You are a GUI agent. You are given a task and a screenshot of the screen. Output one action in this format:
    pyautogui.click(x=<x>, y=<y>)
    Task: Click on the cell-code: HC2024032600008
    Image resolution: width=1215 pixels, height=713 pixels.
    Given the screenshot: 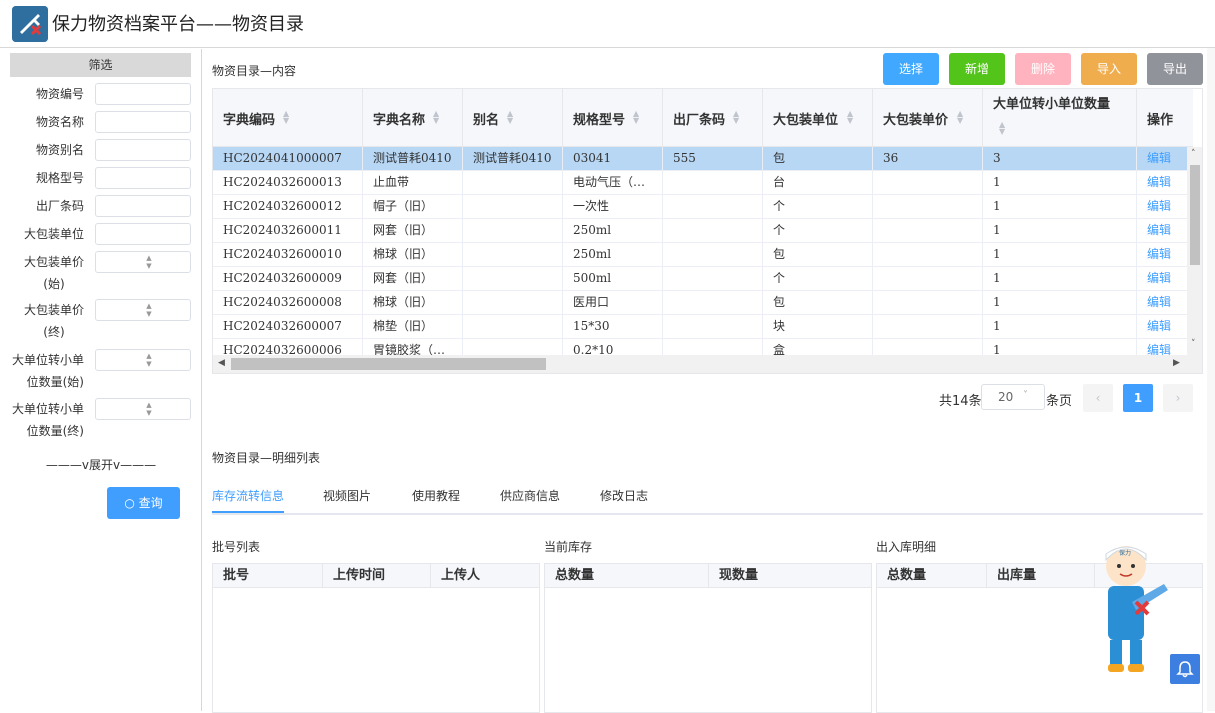 What is the action you would take?
    pyautogui.click(x=288, y=303)
    